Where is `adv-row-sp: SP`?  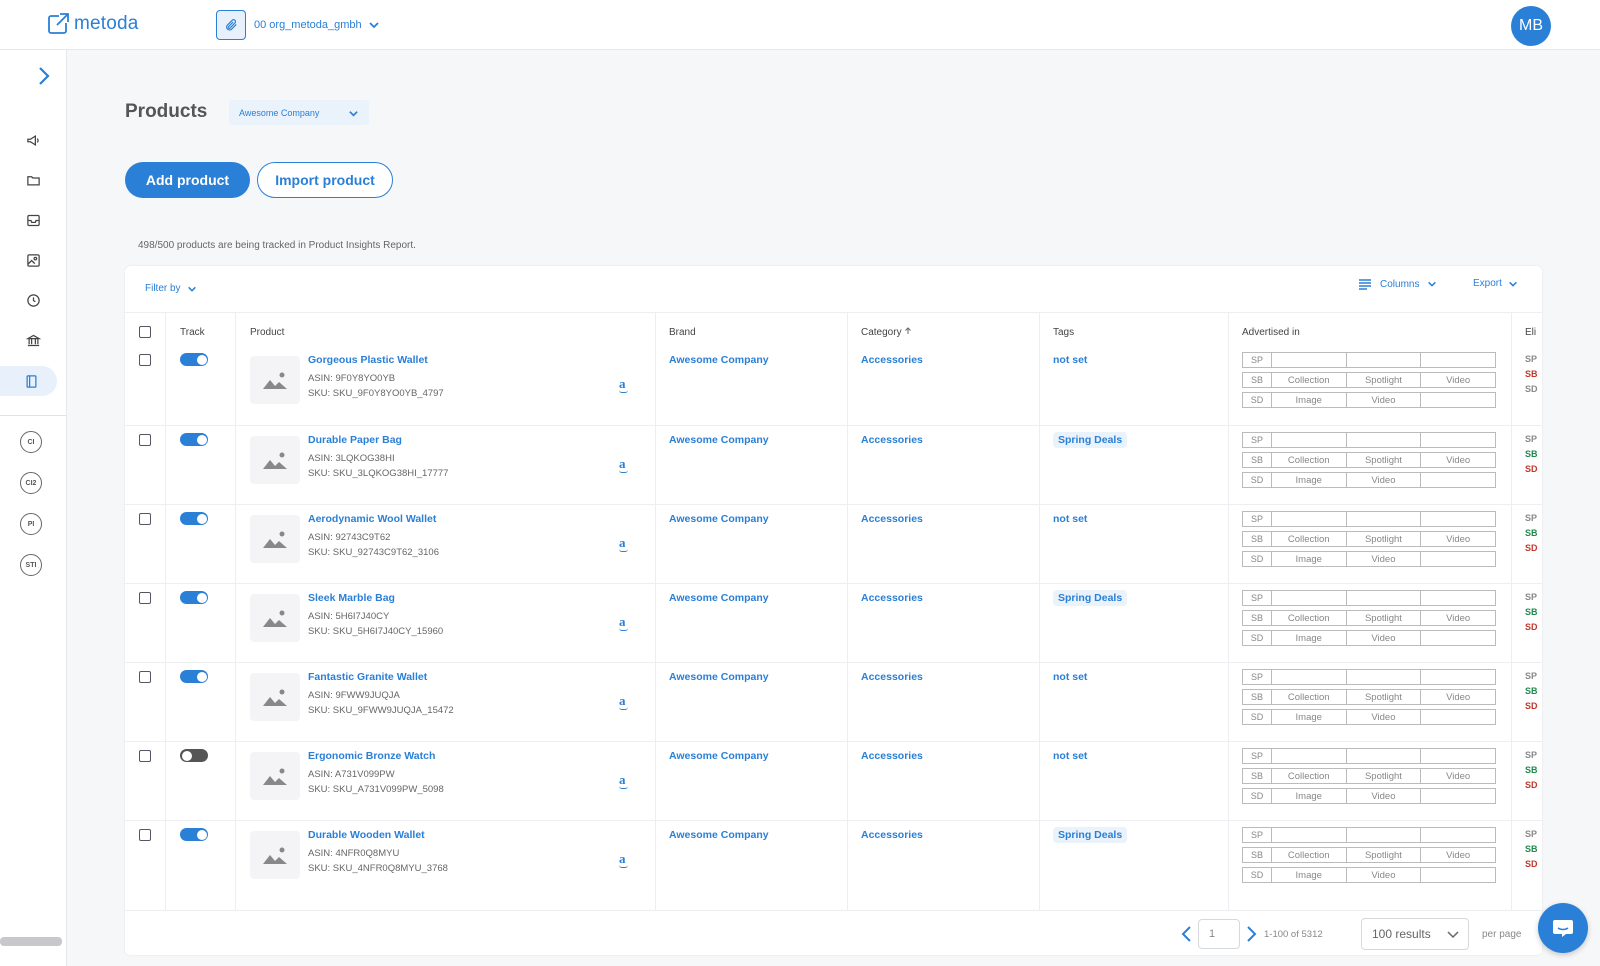 adv-row-sp: SP is located at coordinates (1369, 360).